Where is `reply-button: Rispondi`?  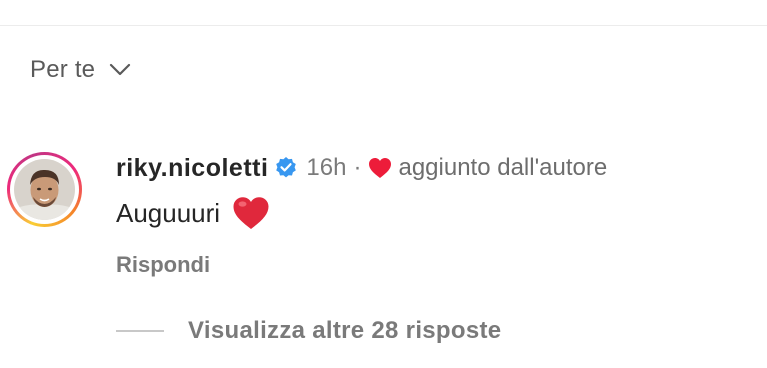
reply-button: Rispondi is located at coordinates (163, 265).